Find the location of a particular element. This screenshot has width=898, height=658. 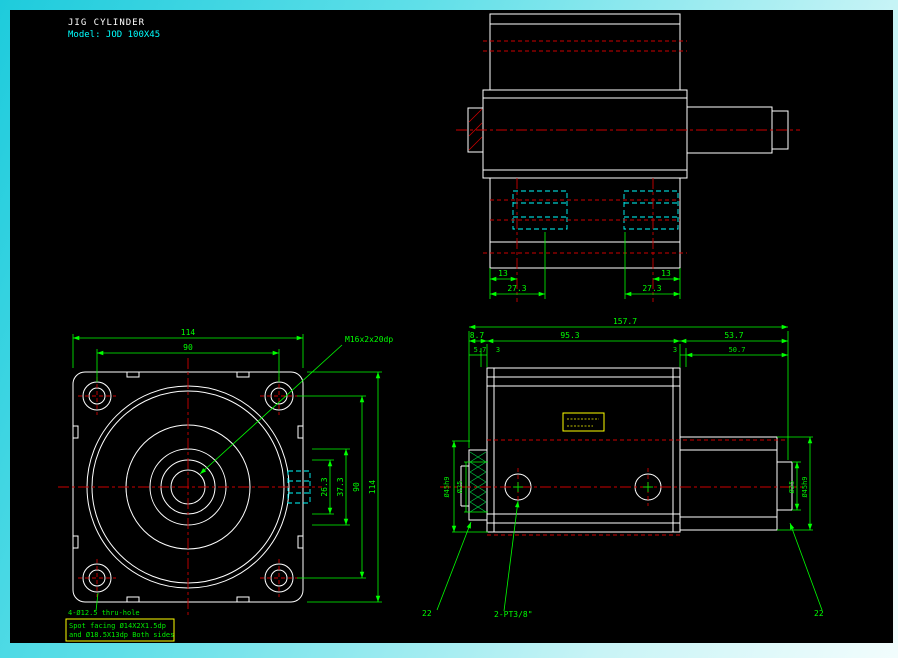

dim-height-114: 114 is located at coordinates (372, 487).